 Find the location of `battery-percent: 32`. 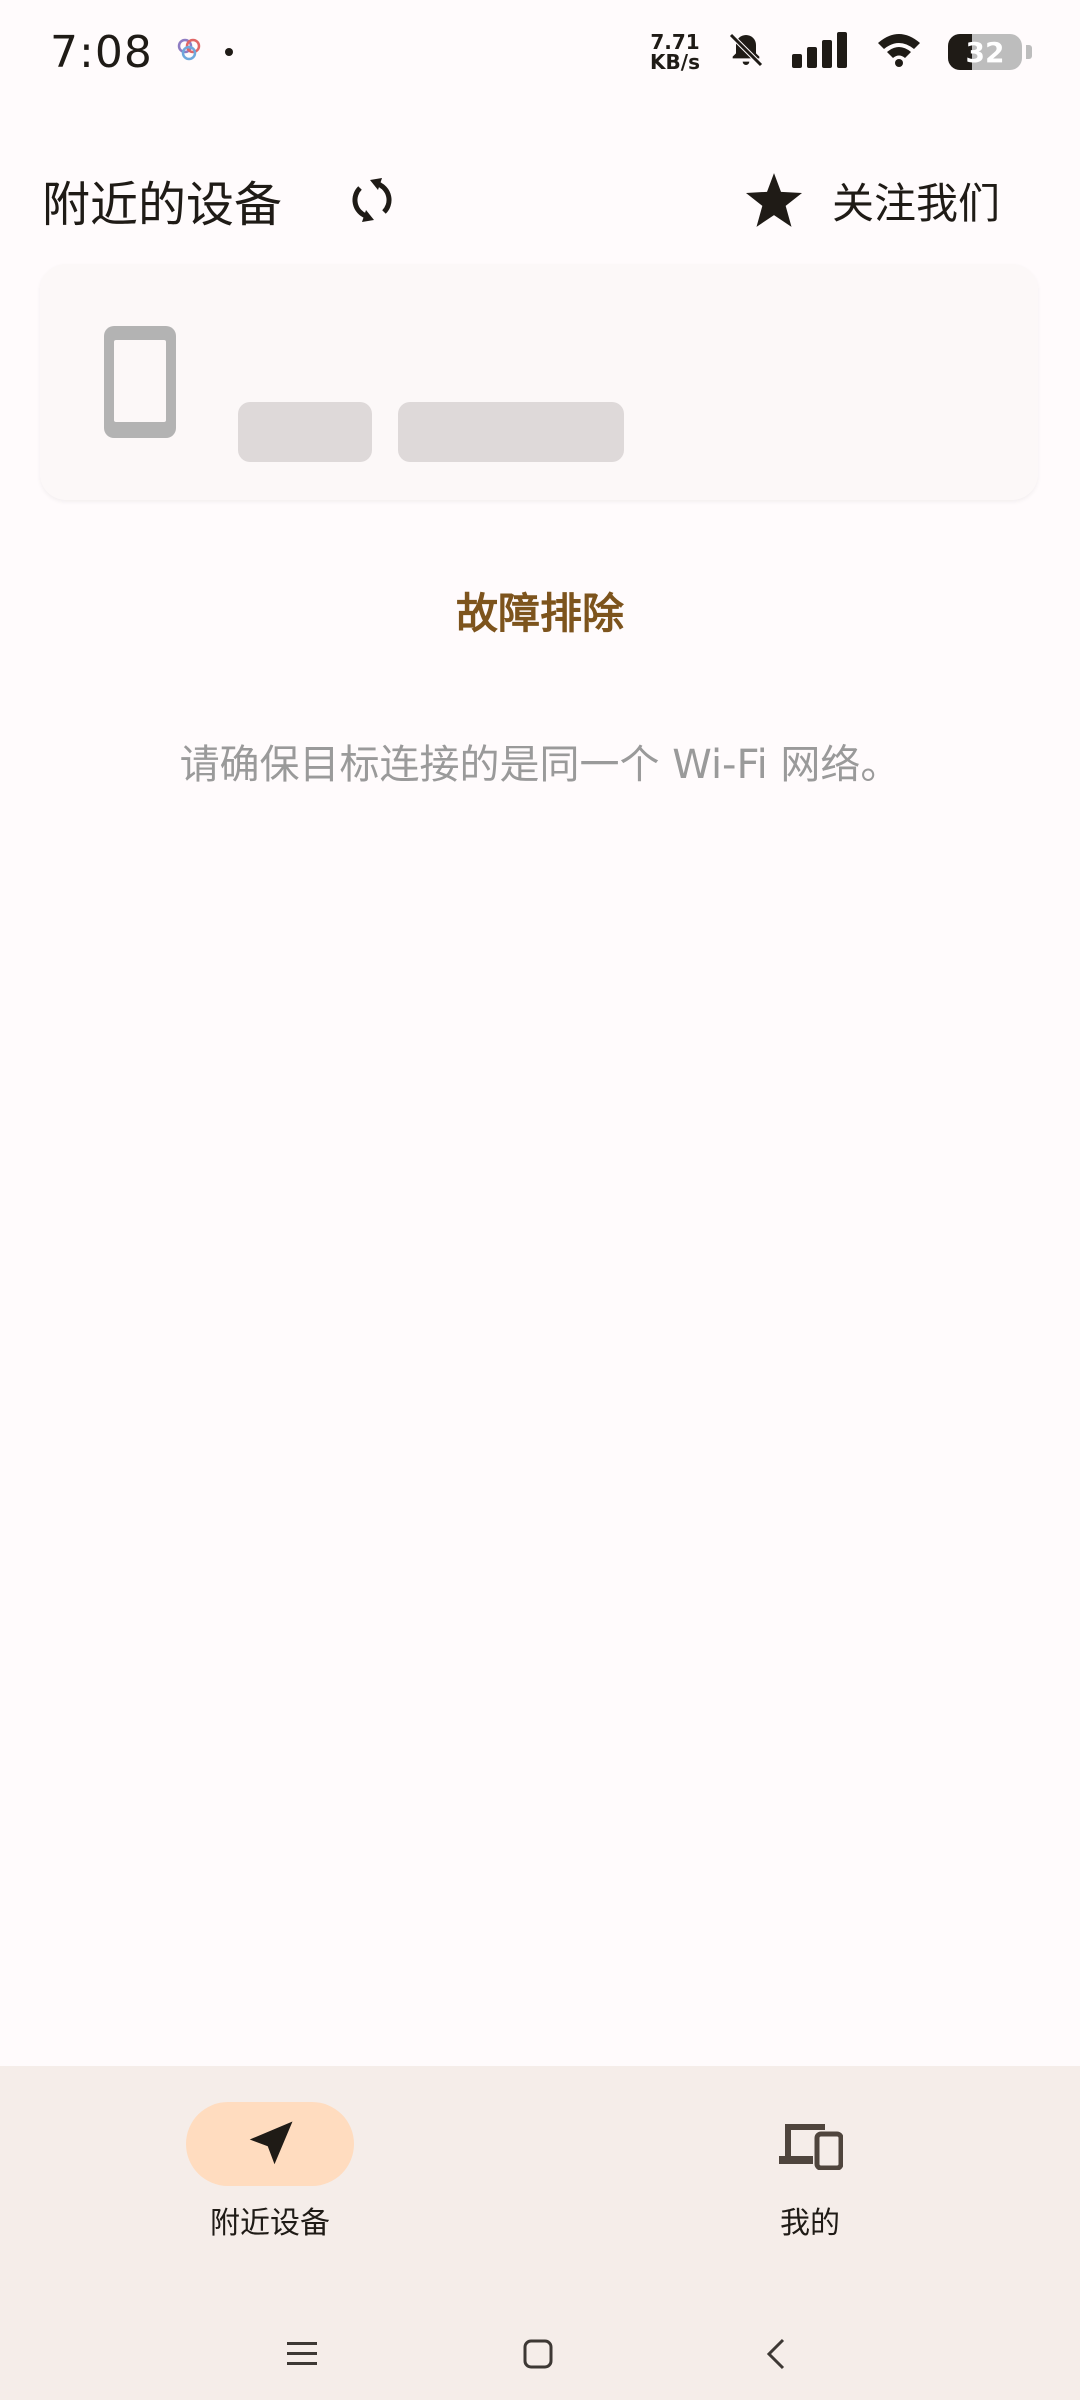

battery-percent: 32 is located at coordinates (985, 52).